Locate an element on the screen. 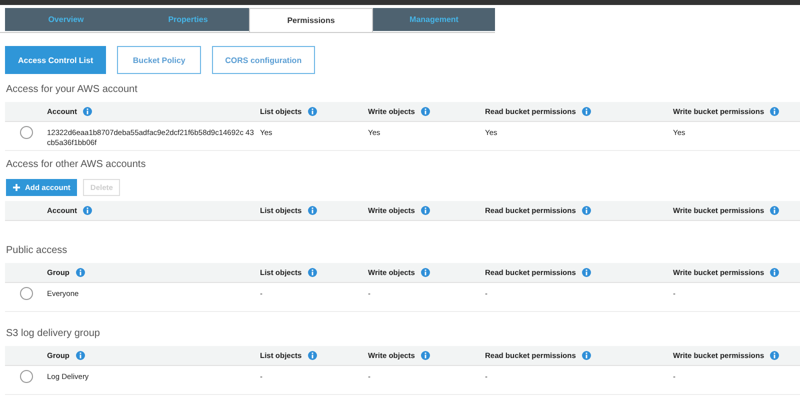 This screenshot has height=402, width=800. tab: Overview is located at coordinates (66, 19).